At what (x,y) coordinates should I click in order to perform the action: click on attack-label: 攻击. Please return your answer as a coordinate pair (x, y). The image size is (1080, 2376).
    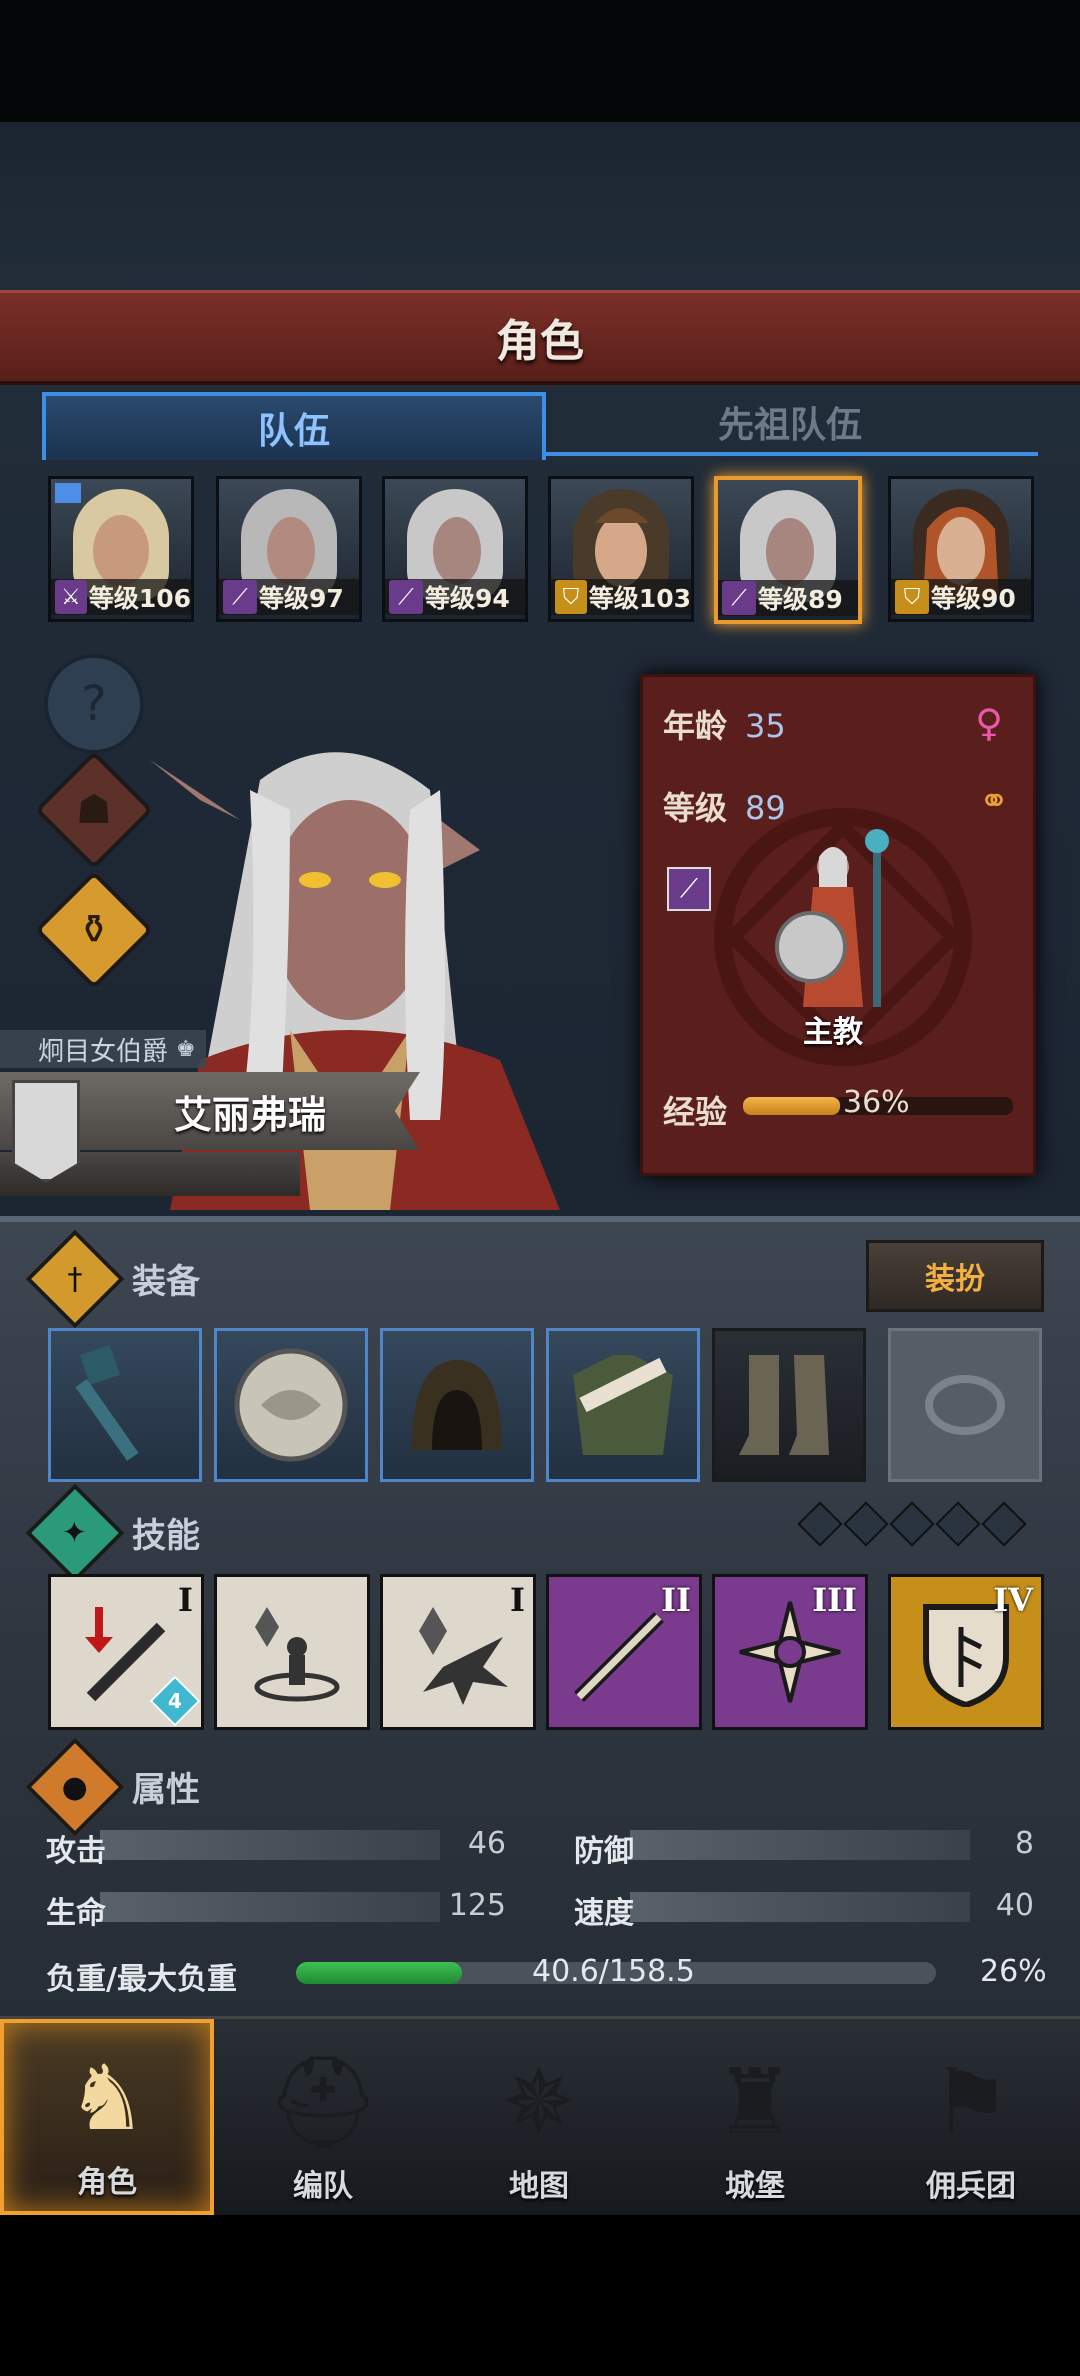
    Looking at the image, I should click on (76, 1851).